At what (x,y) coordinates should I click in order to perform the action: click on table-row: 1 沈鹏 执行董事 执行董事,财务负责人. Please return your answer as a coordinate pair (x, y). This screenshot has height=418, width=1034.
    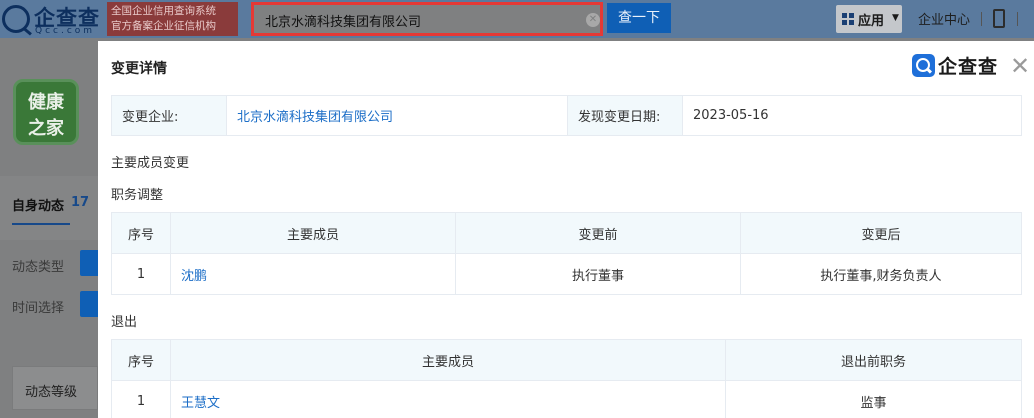
    Looking at the image, I should click on (566, 274).